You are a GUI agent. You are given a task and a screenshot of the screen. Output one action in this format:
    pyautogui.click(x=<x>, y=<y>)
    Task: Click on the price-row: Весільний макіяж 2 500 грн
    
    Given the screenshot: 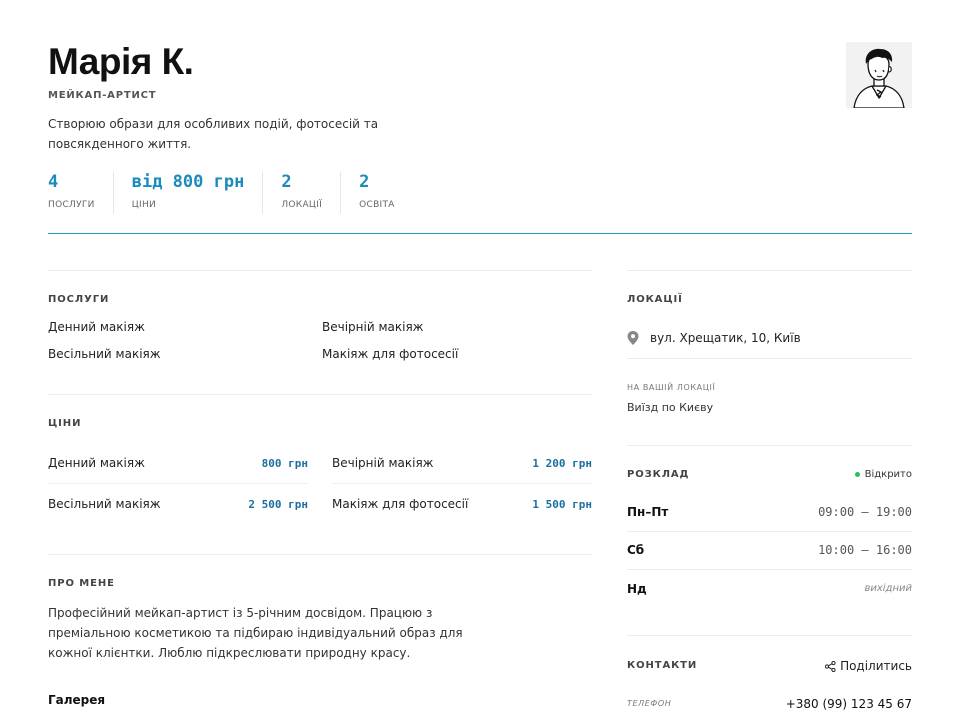 What is the action you would take?
    pyautogui.click(x=178, y=517)
    